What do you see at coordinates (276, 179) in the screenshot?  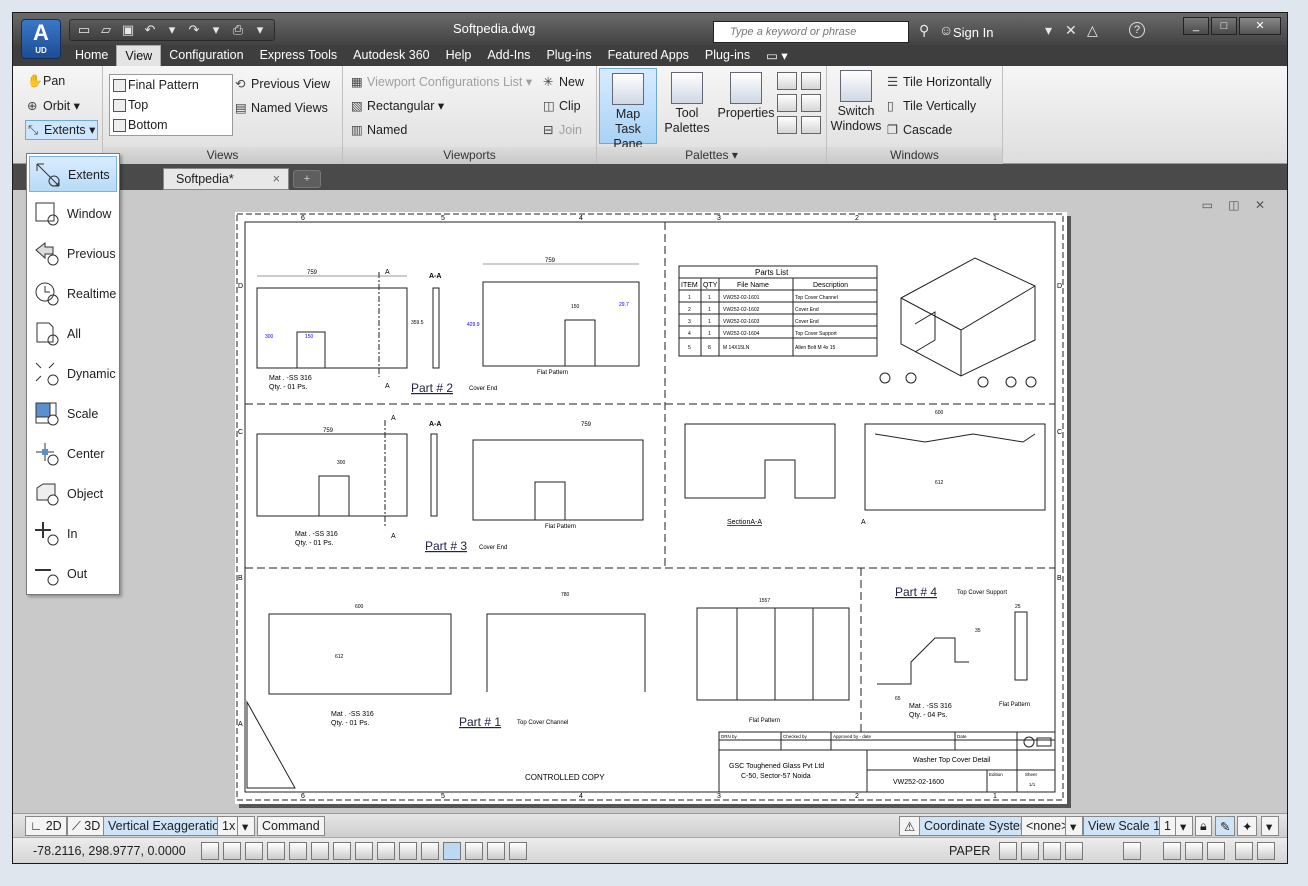 I see `doc-tab-close-icon: ×` at bounding box center [276, 179].